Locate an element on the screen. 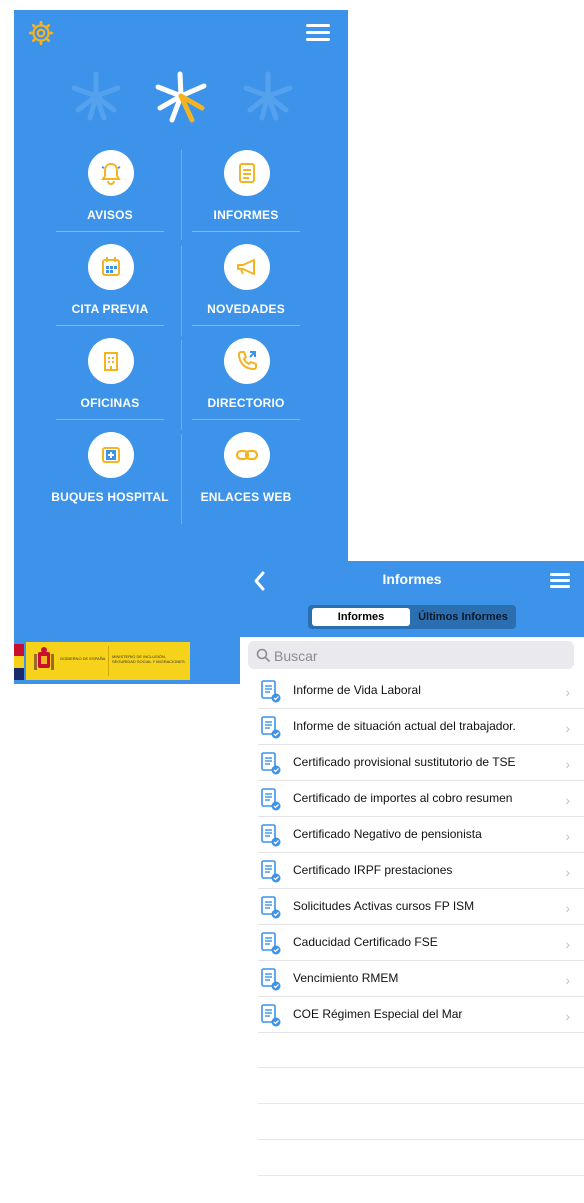 The image size is (584, 1203). phone-icon is located at coordinates (247, 361).